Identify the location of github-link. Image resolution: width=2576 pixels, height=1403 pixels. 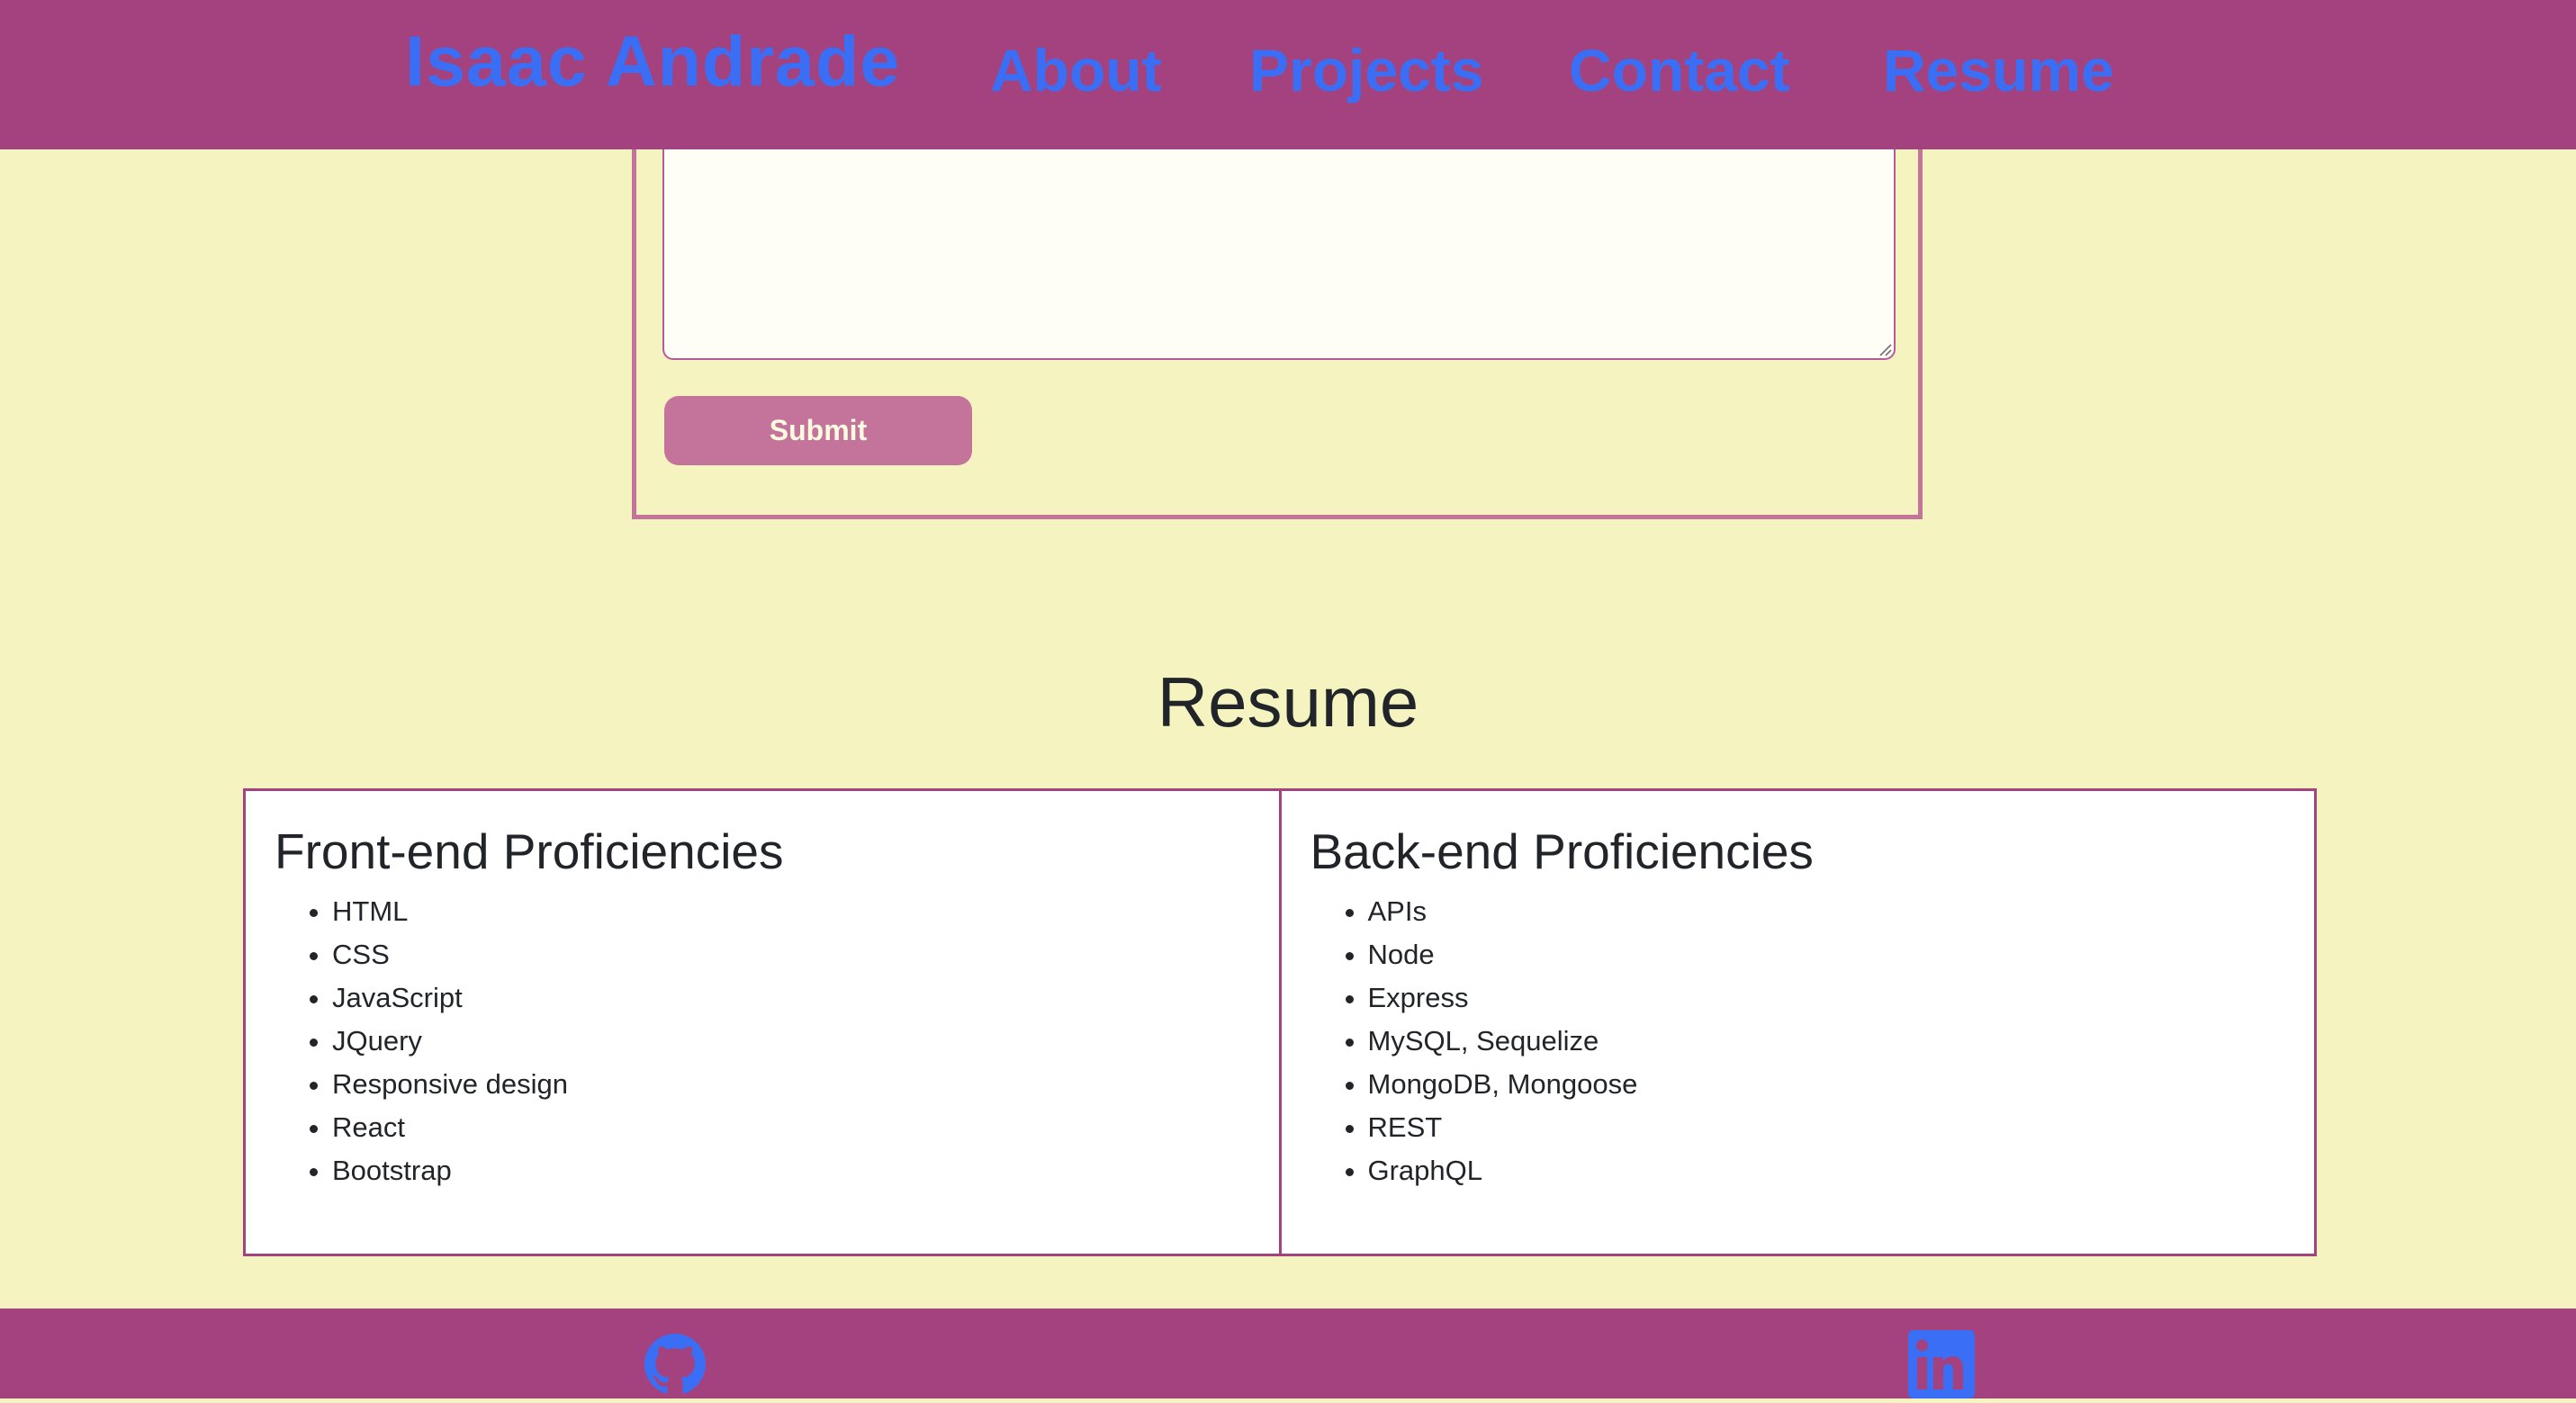
(675, 1364).